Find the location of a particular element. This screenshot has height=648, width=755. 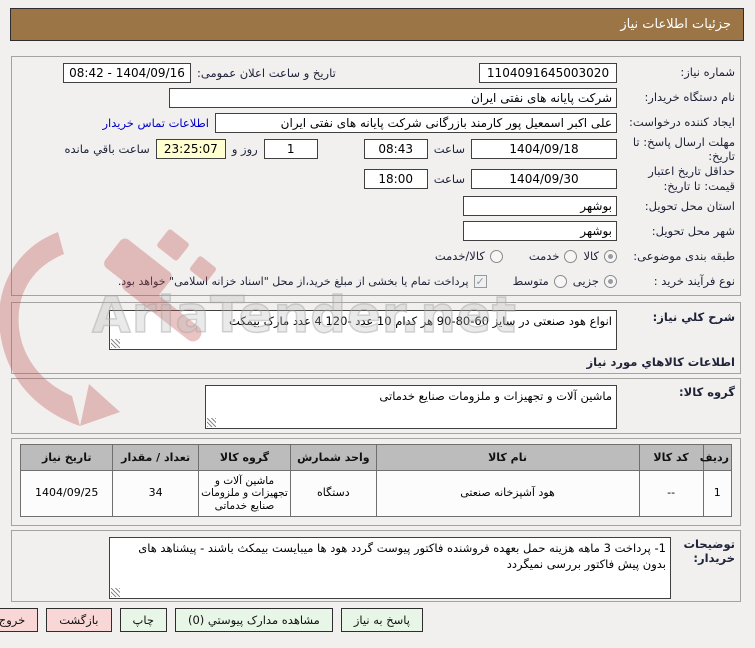

checkbox-checked-icon: ✓ is located at coordinates (480, 281).